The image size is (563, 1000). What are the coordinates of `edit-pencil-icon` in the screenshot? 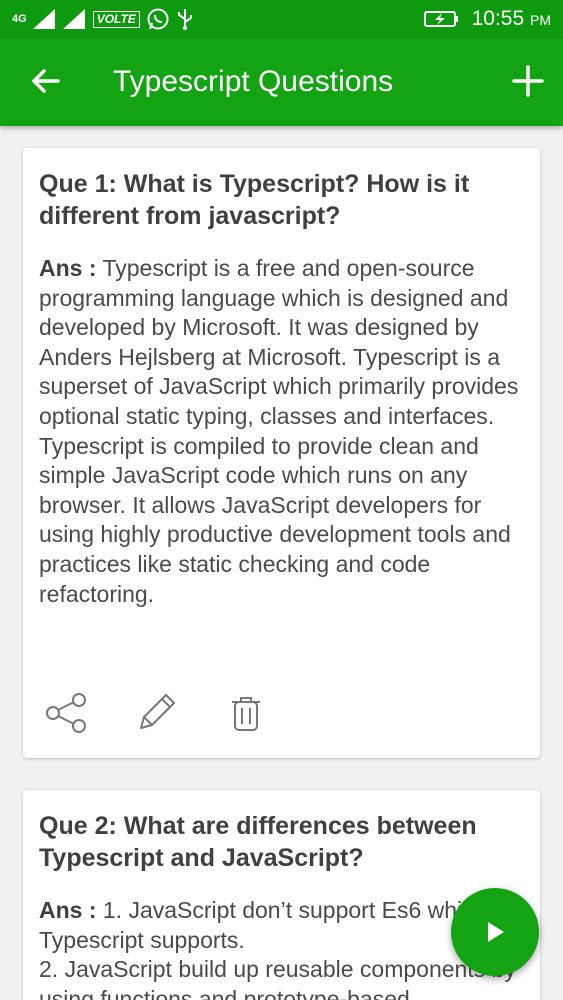 It's located at (156, 713).